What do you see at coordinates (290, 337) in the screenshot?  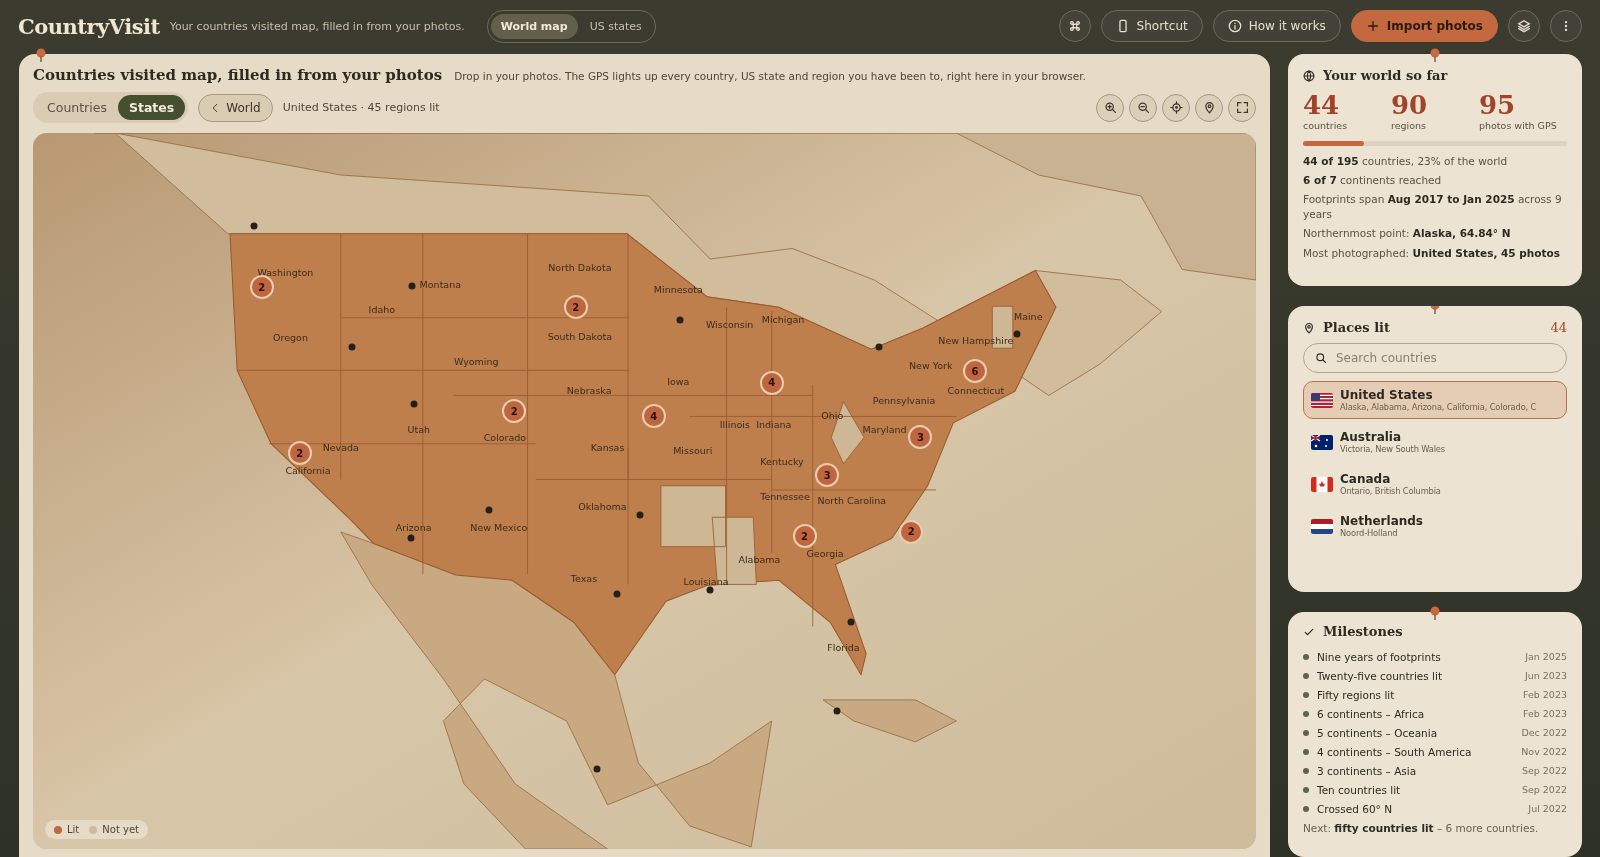 I see `state-label: Oregon` at bounding box center [290, 337].